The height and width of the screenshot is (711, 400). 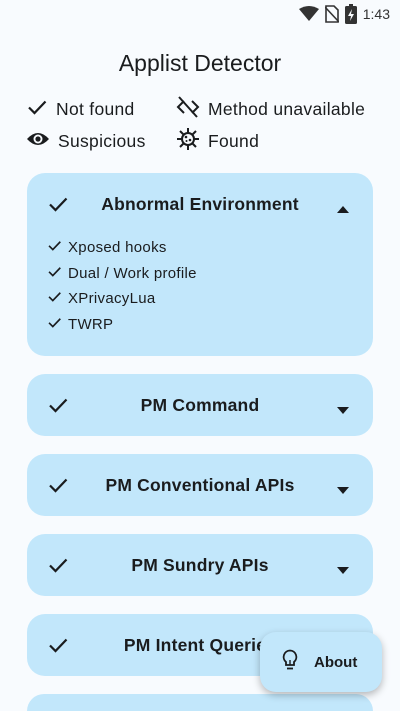 I want to click on list-item: TWRP, so click(x=210, y=325).